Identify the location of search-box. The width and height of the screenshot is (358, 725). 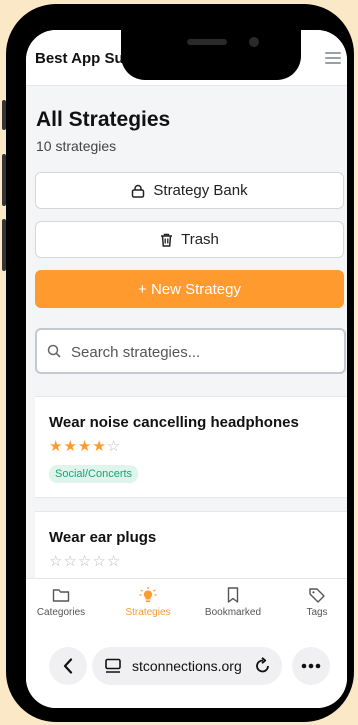
(190, 351).